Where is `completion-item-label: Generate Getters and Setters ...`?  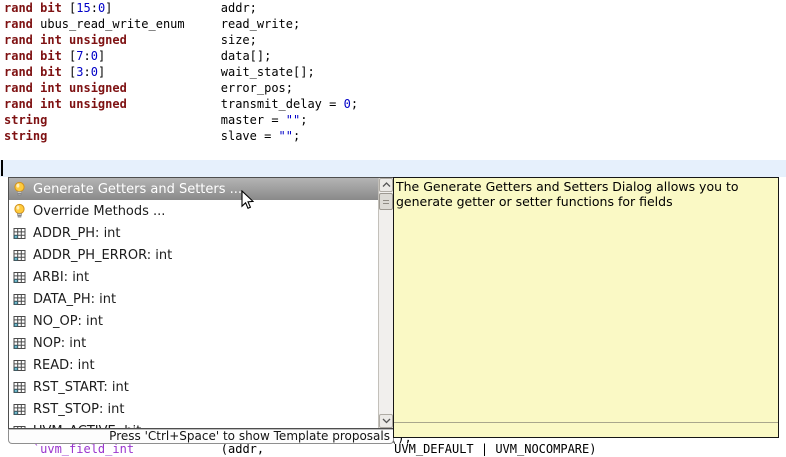 completion-item-label: Generate Getters and Setters ... is located at coordinates (138, 189).